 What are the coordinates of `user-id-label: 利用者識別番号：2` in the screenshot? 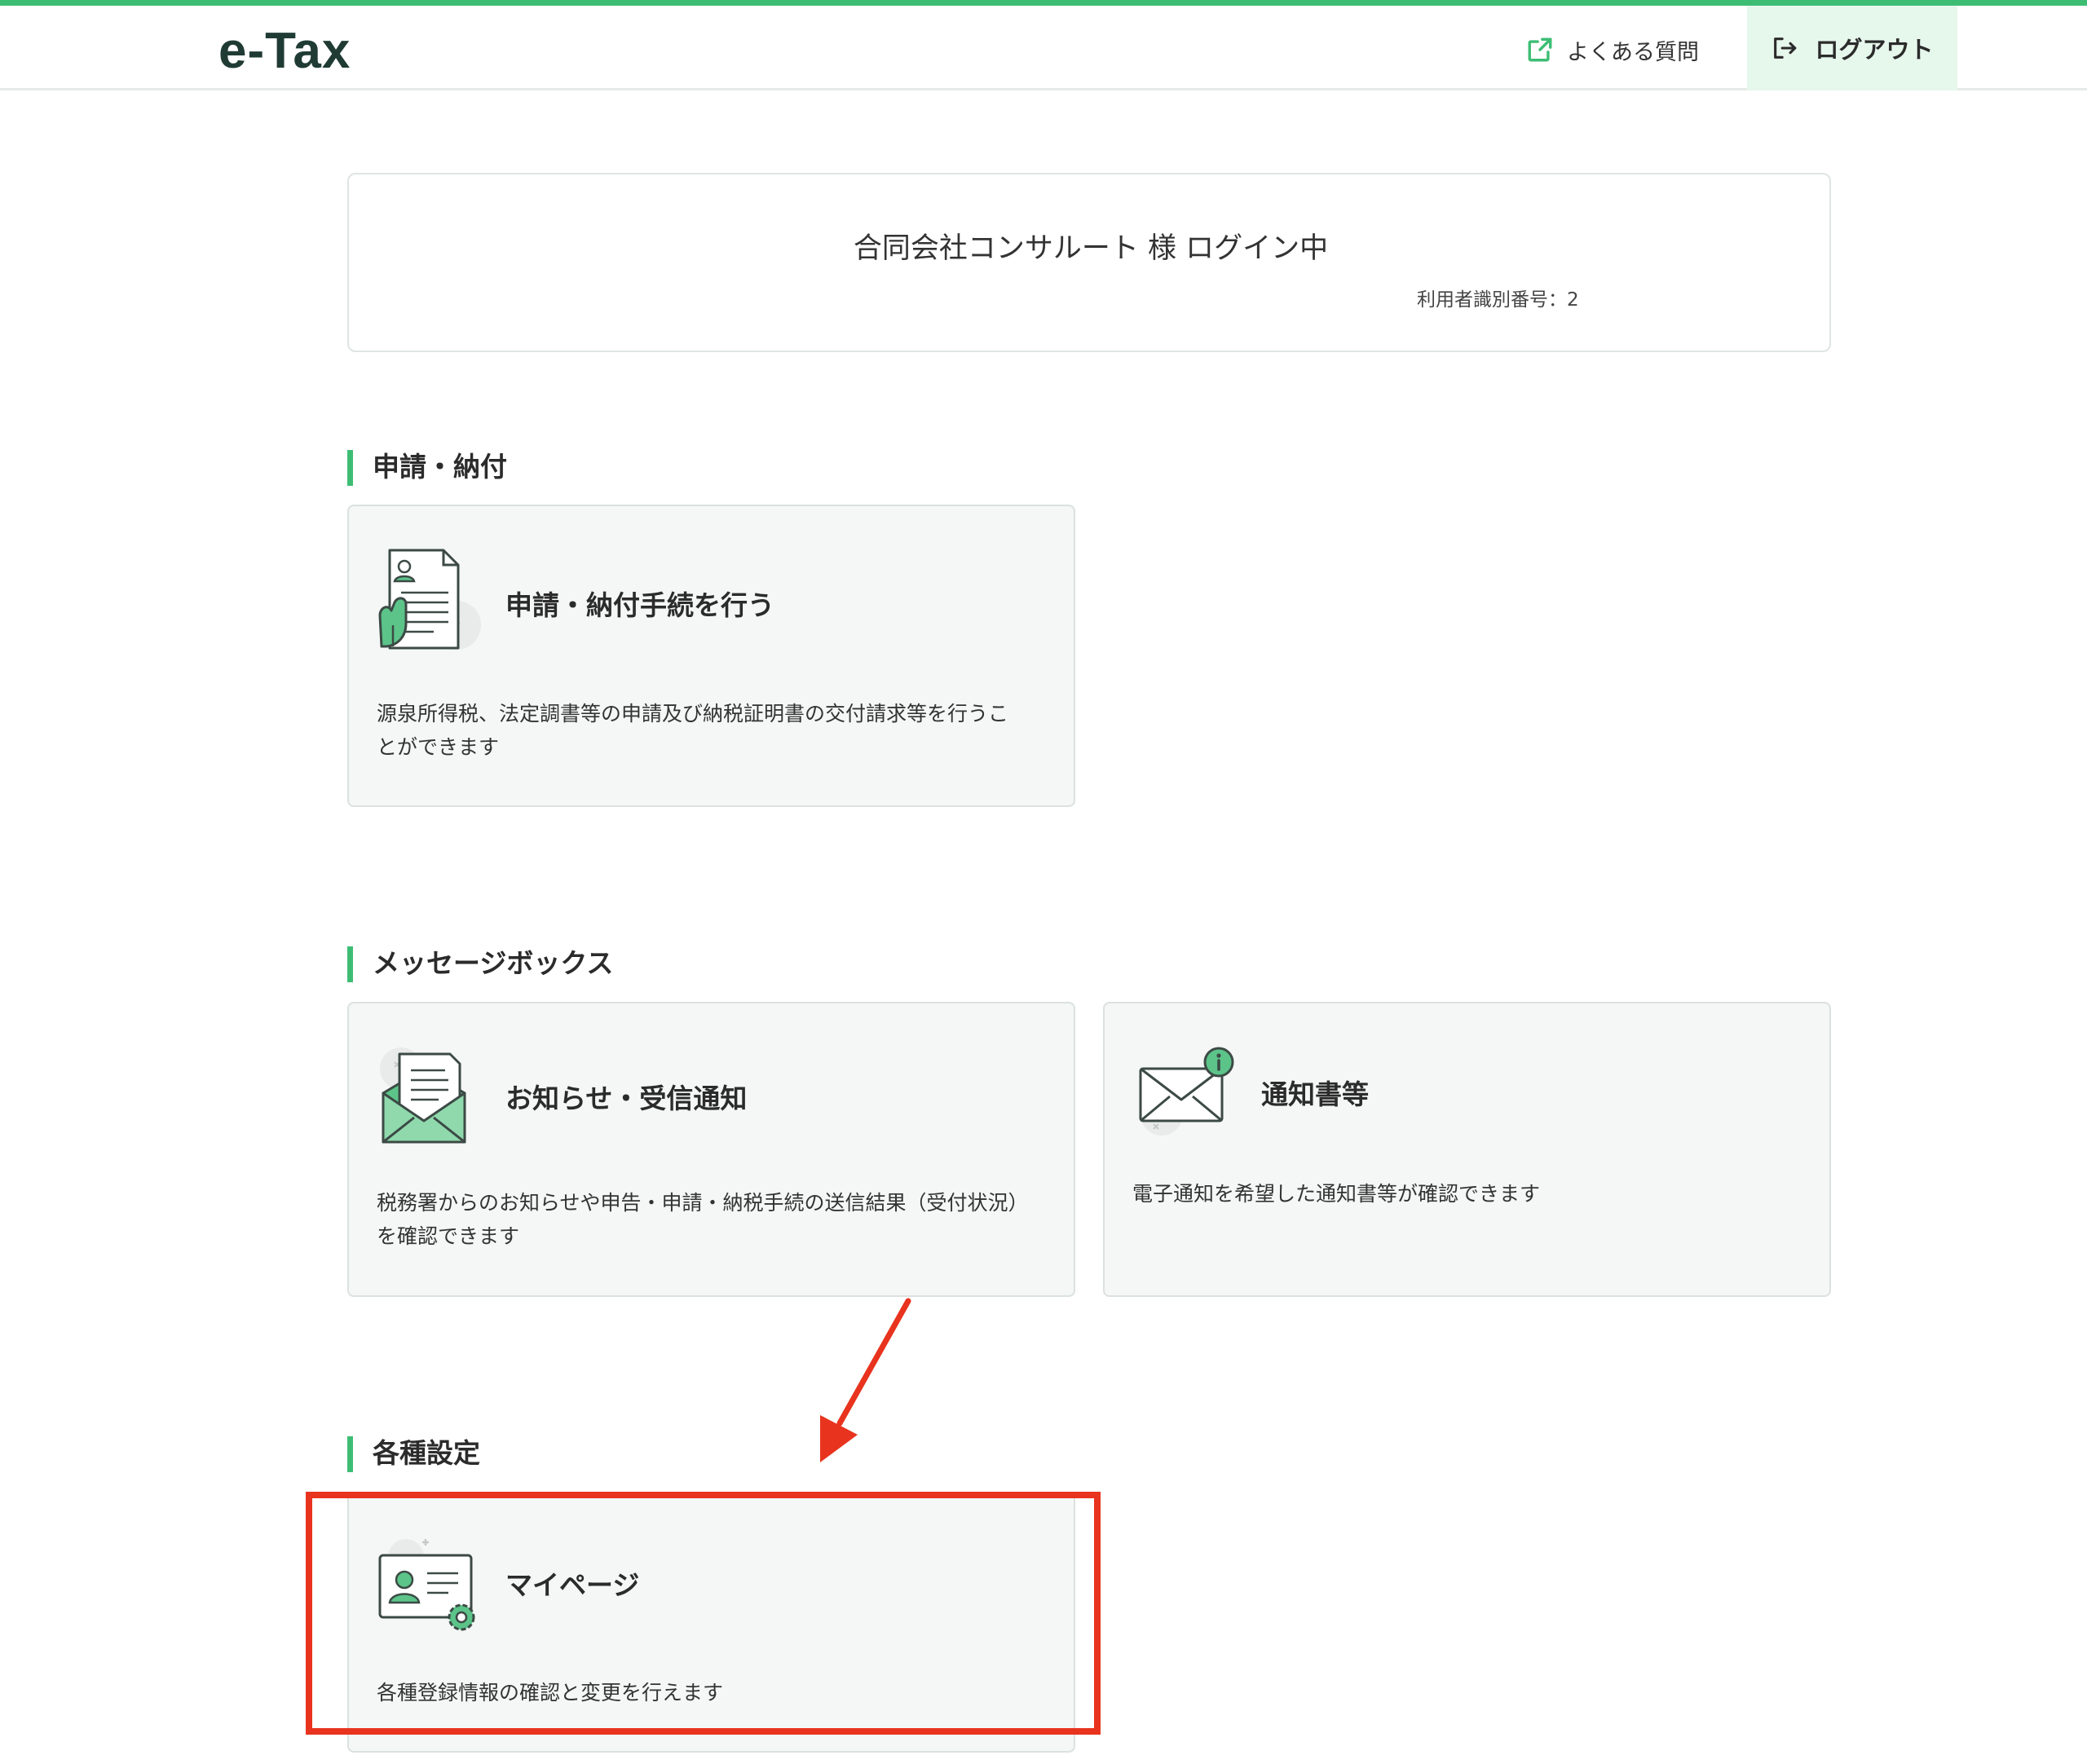 It's located at (1498, 300).